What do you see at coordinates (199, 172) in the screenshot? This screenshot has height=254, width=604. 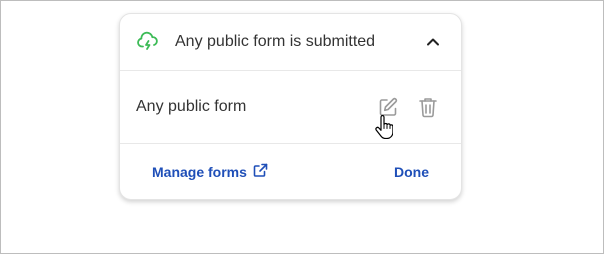 I see `manage-forms-label: Manage forms` at bounding box center [199, 172].